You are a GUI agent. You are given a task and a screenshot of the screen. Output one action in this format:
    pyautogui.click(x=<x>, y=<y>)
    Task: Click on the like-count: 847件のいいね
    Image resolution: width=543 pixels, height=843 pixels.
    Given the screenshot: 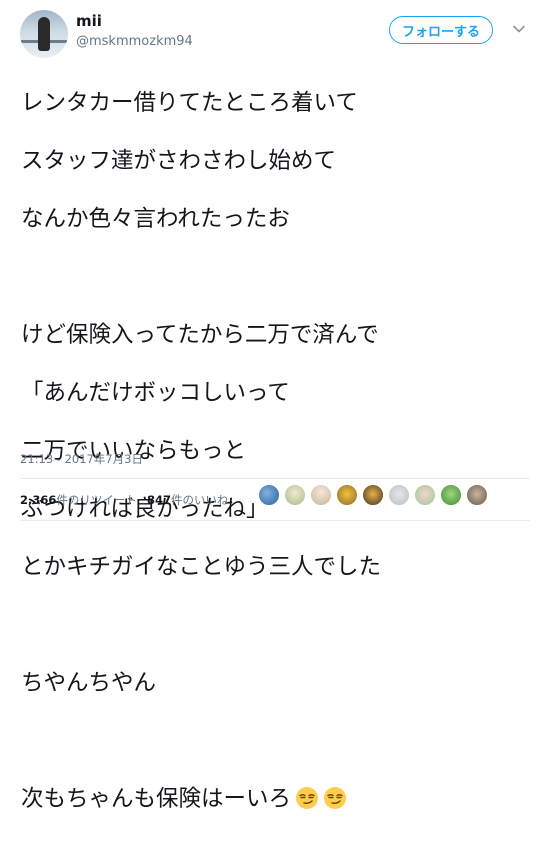 What is the action you would take?
    pyautogui.click(x=188, y=500)
    